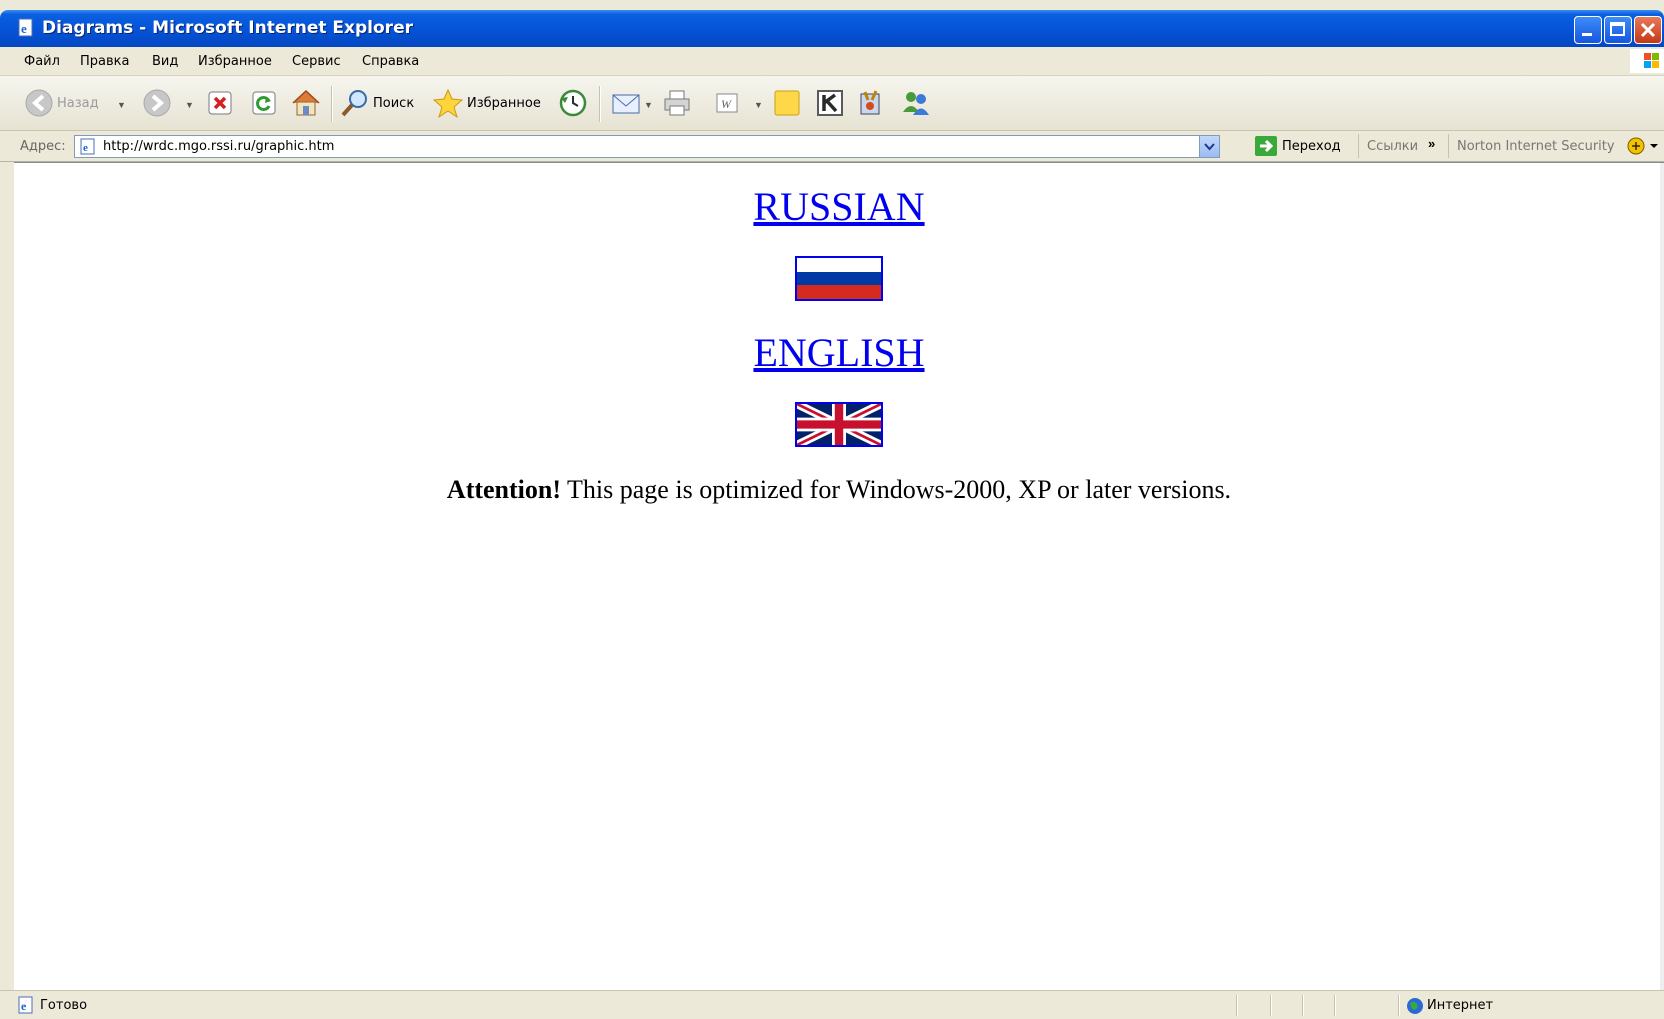 This screenshot has height=1019, width=1664. Describe the element at coordinates (504, 489) in the screenshot. I see `attention-heading: Attention!` at that location.